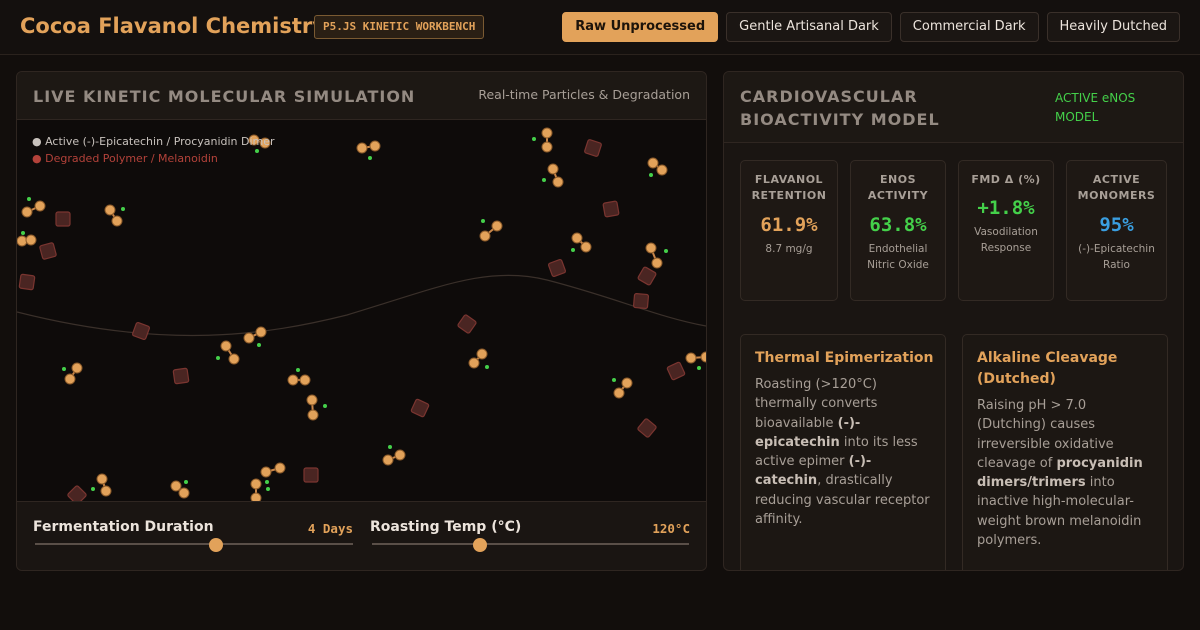  Describe the element at coordinates (330, 528) in the screenshot. I see `fermentation-value: 4 Days` at that location.